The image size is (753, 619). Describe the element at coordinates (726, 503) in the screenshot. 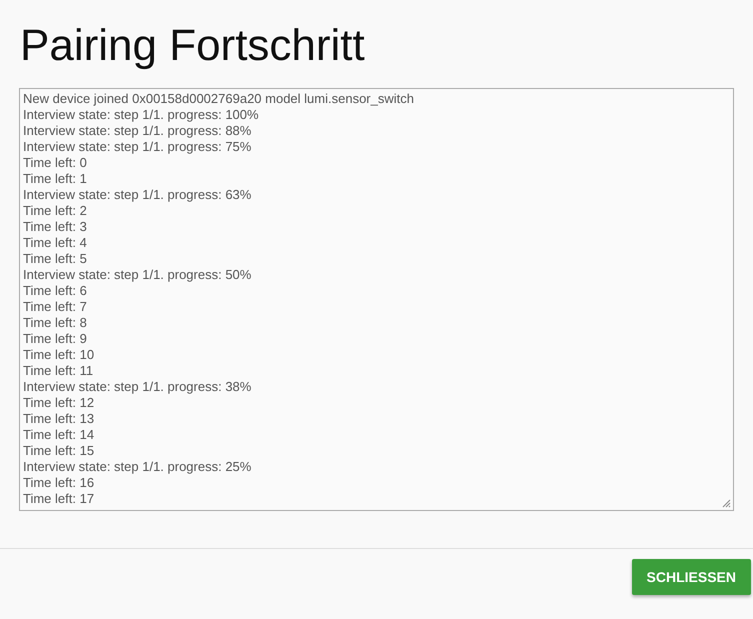

I see `resize-handle-icon` at that location.